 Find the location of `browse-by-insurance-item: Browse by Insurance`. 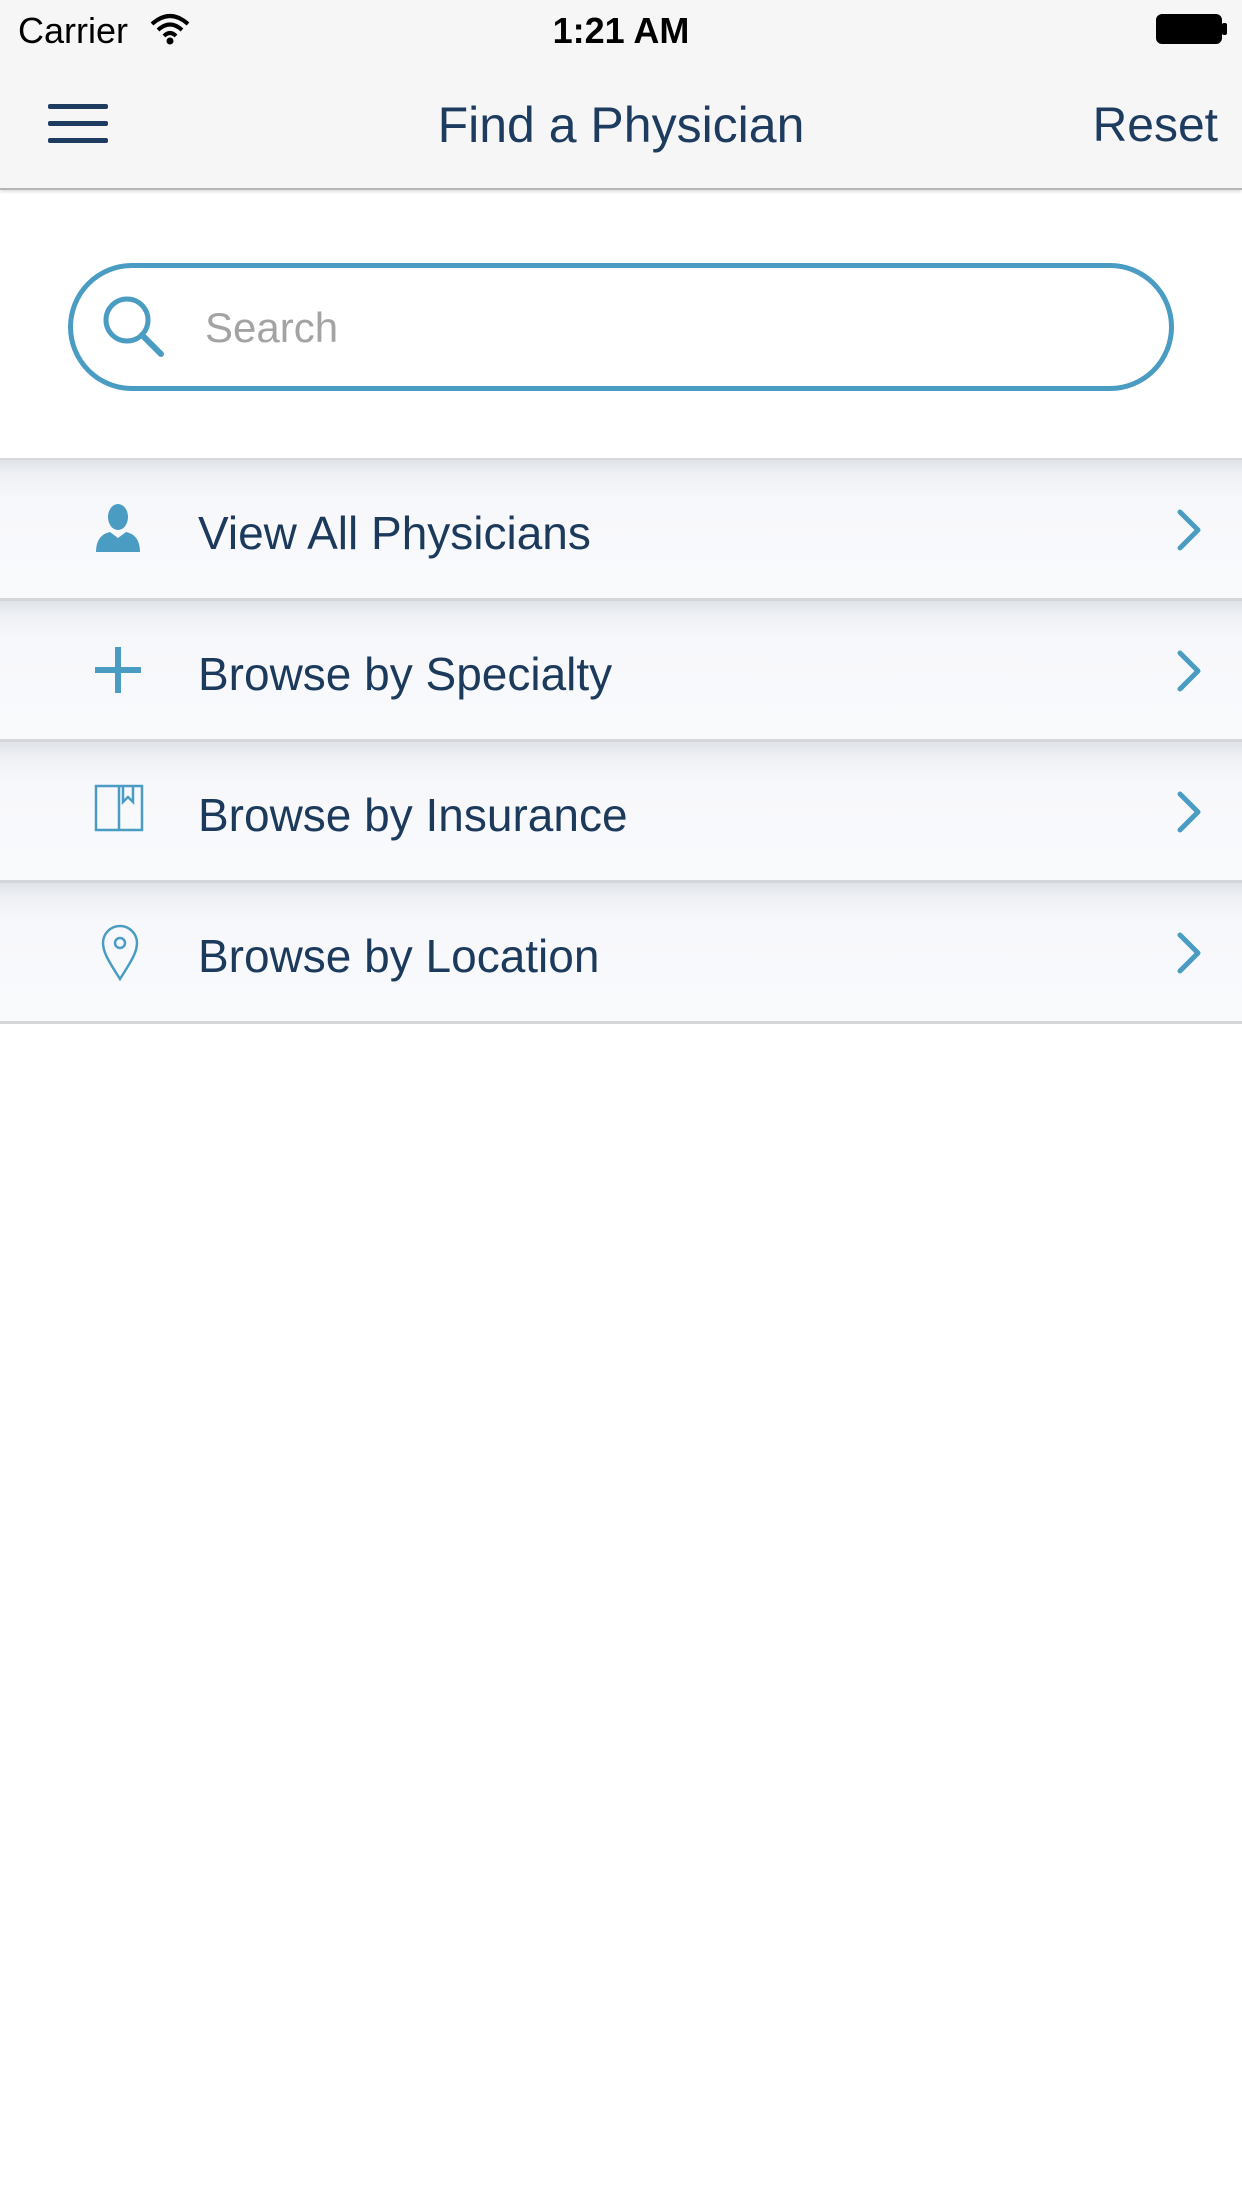

browse-by-insurance-item: Browse by Insurance is located at coordinates (621, 812).